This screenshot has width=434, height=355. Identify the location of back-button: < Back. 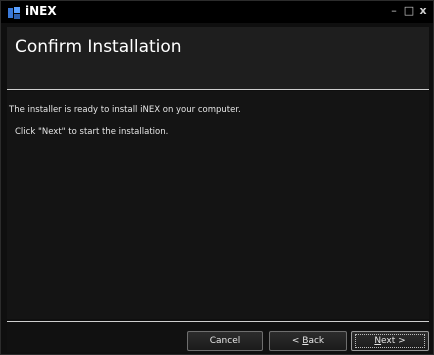
(308, 341).